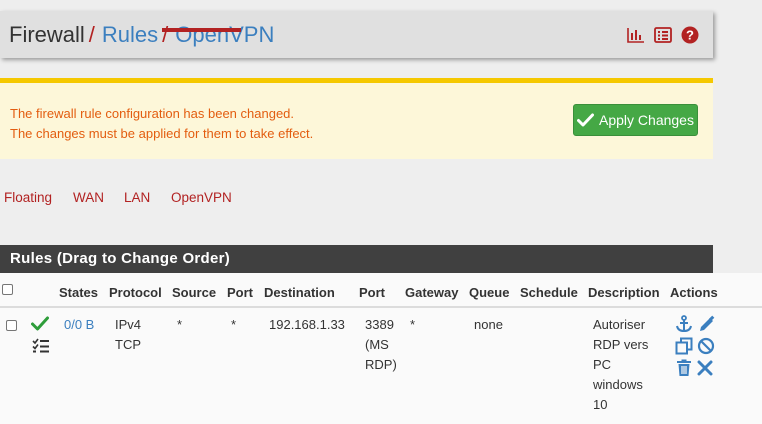 The image size is (762, 424). Describe the element at coordinates (137, 197) in the screenshot. I see `tab-lan: LAN` at that location.